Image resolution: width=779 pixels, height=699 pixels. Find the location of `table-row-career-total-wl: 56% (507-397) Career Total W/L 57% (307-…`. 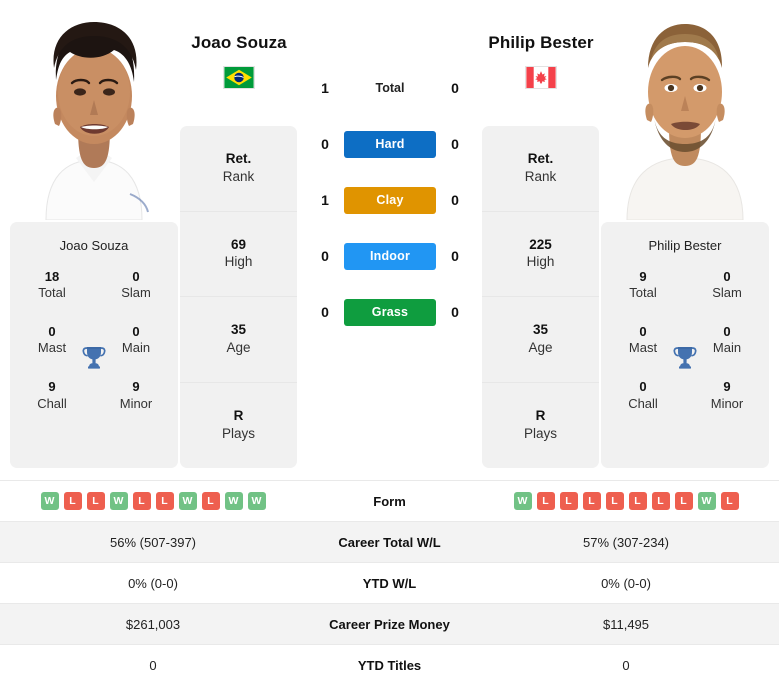

table-row-career-total-wl: 56% (507-397) Career Total W/L 57% (307-… is located at coordinates (389, 541).